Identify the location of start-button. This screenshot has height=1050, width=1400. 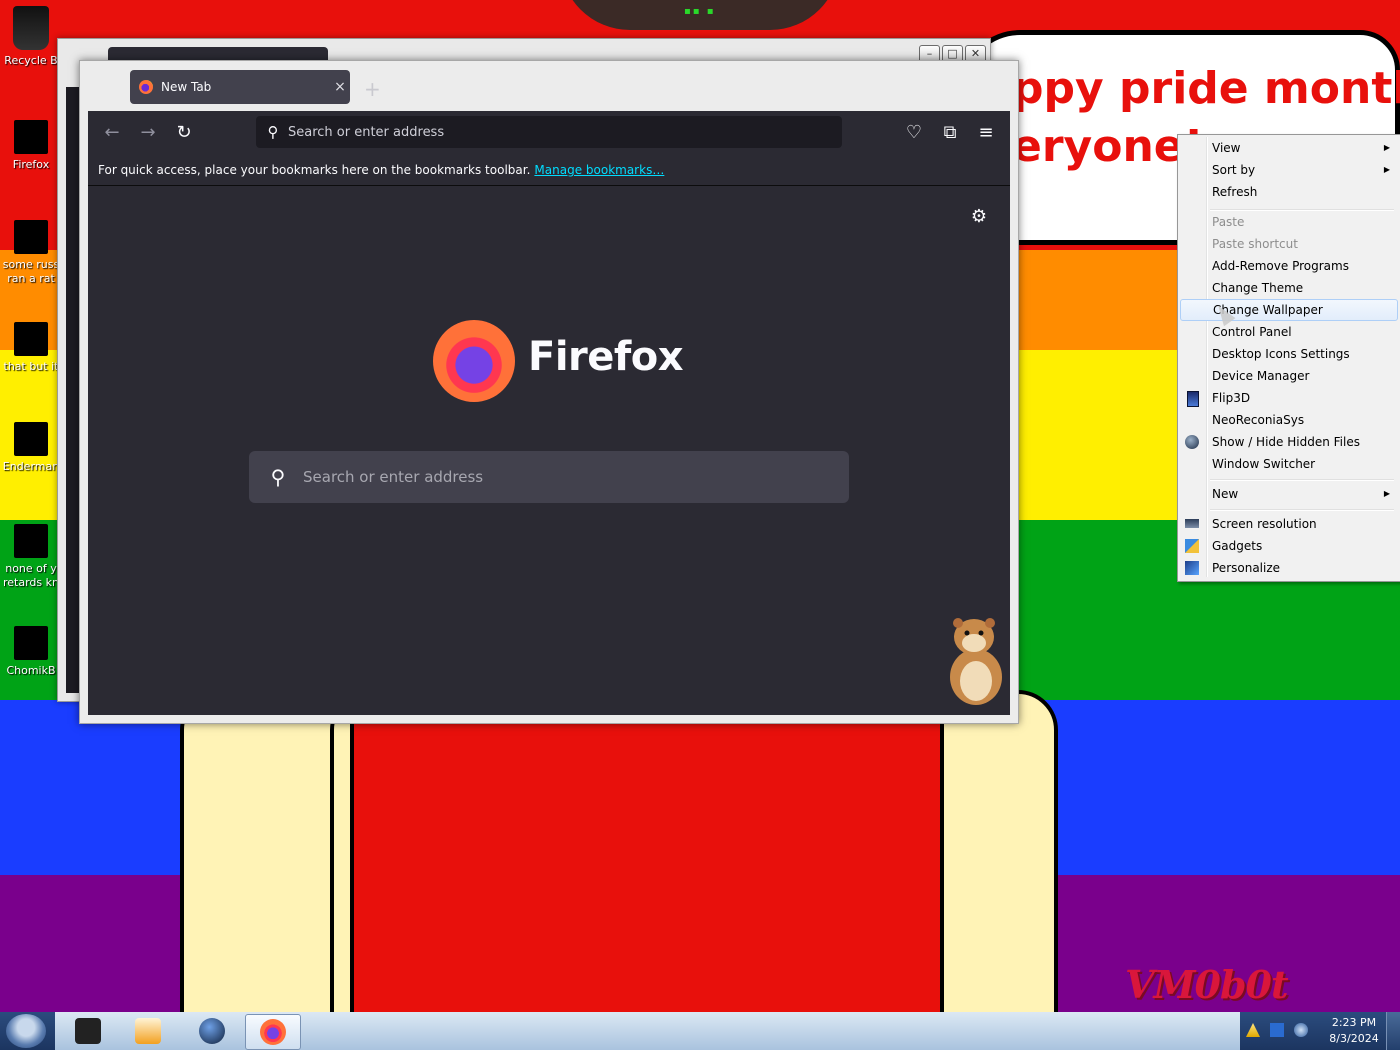
(26, 1031).